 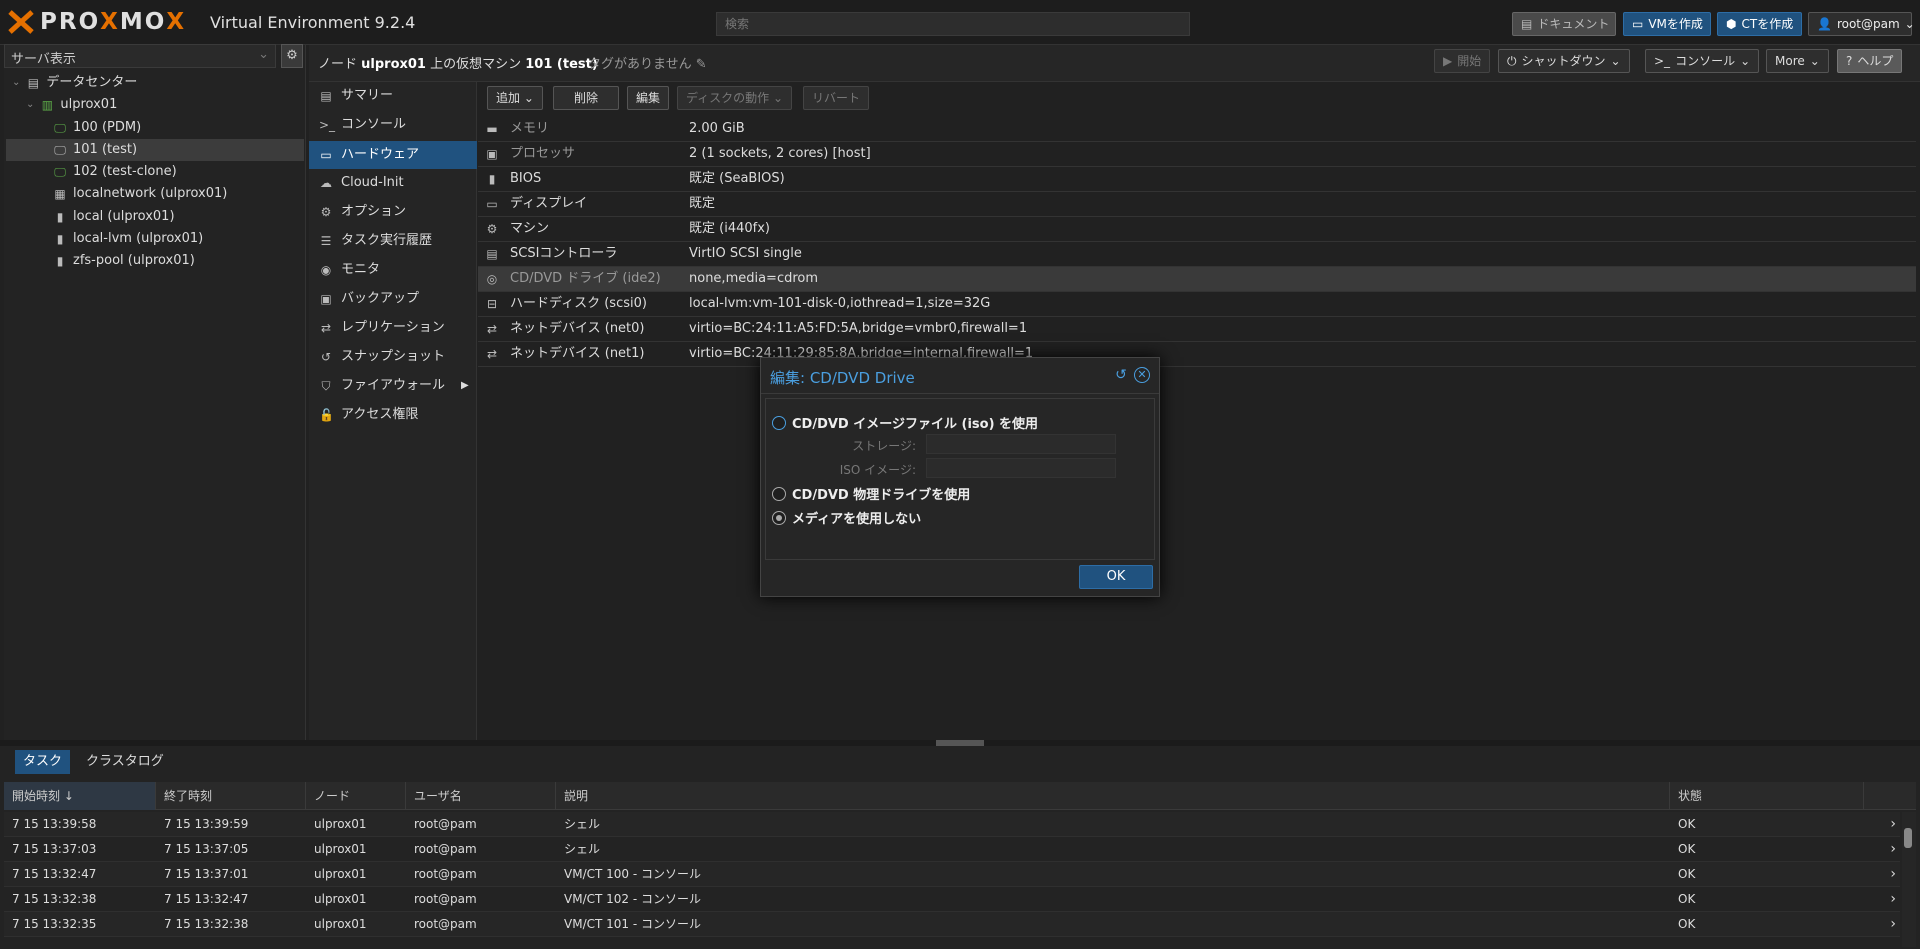 What do you see at coordinates (445, 849) in the screenshot?
I see `table-cell: root@pam` at bounding box center [445, 849].